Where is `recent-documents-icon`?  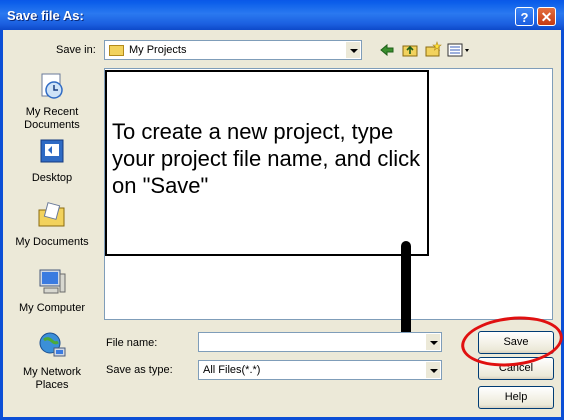
recent-documents-icon is located at coordinates (52, 86).